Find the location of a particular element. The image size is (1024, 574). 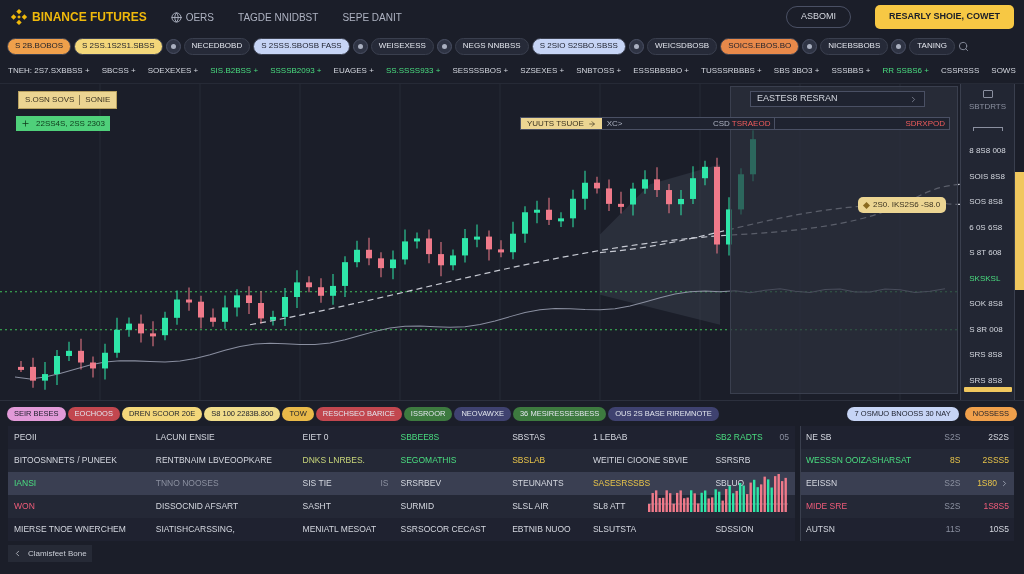

market-pill: S 2B.BOBOS is located at coordinates (39, 46).